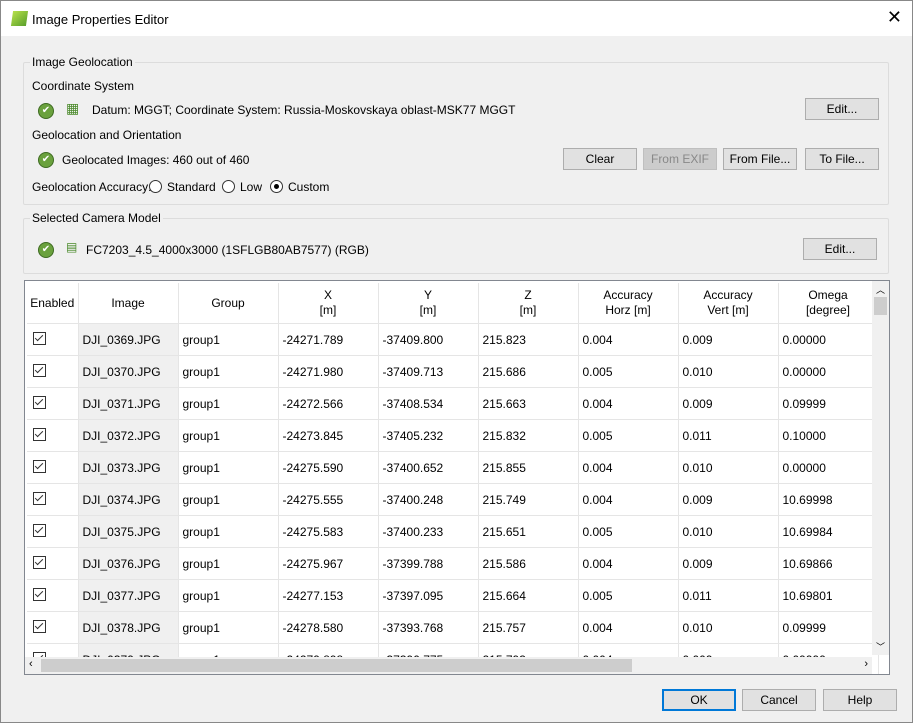  Describe the element at coordinates (680, 159) in the screenshot. I see `from-exif-button: From EXIF` at that location.